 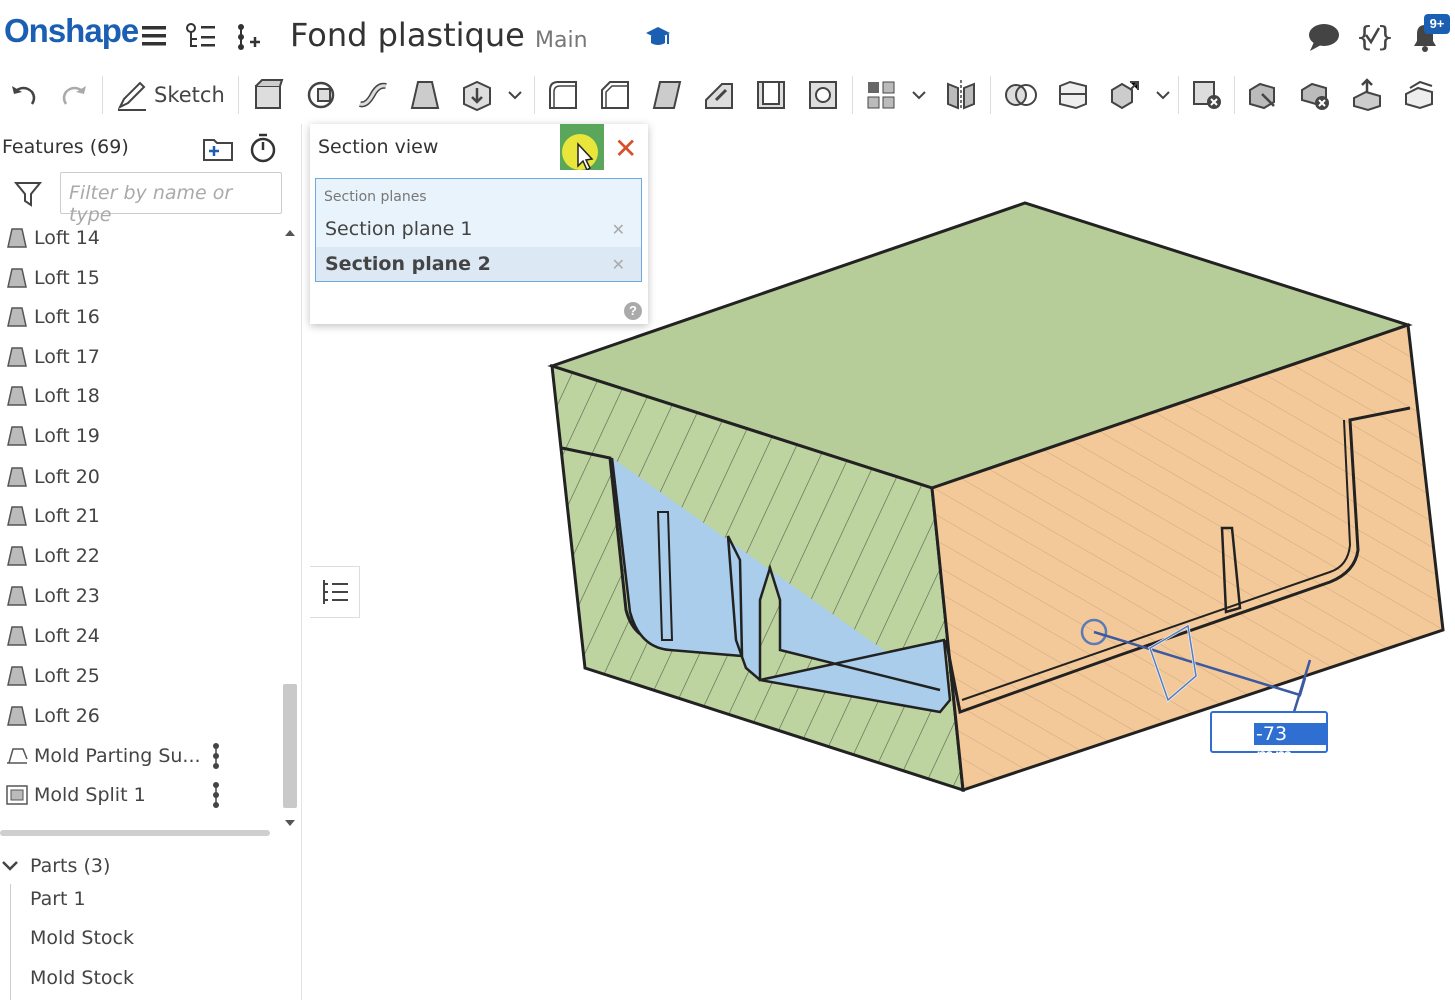 What do you see at coordinates (771, 95) in the screenshot?
I see `shell-icon` at bounding box center [771, 95].